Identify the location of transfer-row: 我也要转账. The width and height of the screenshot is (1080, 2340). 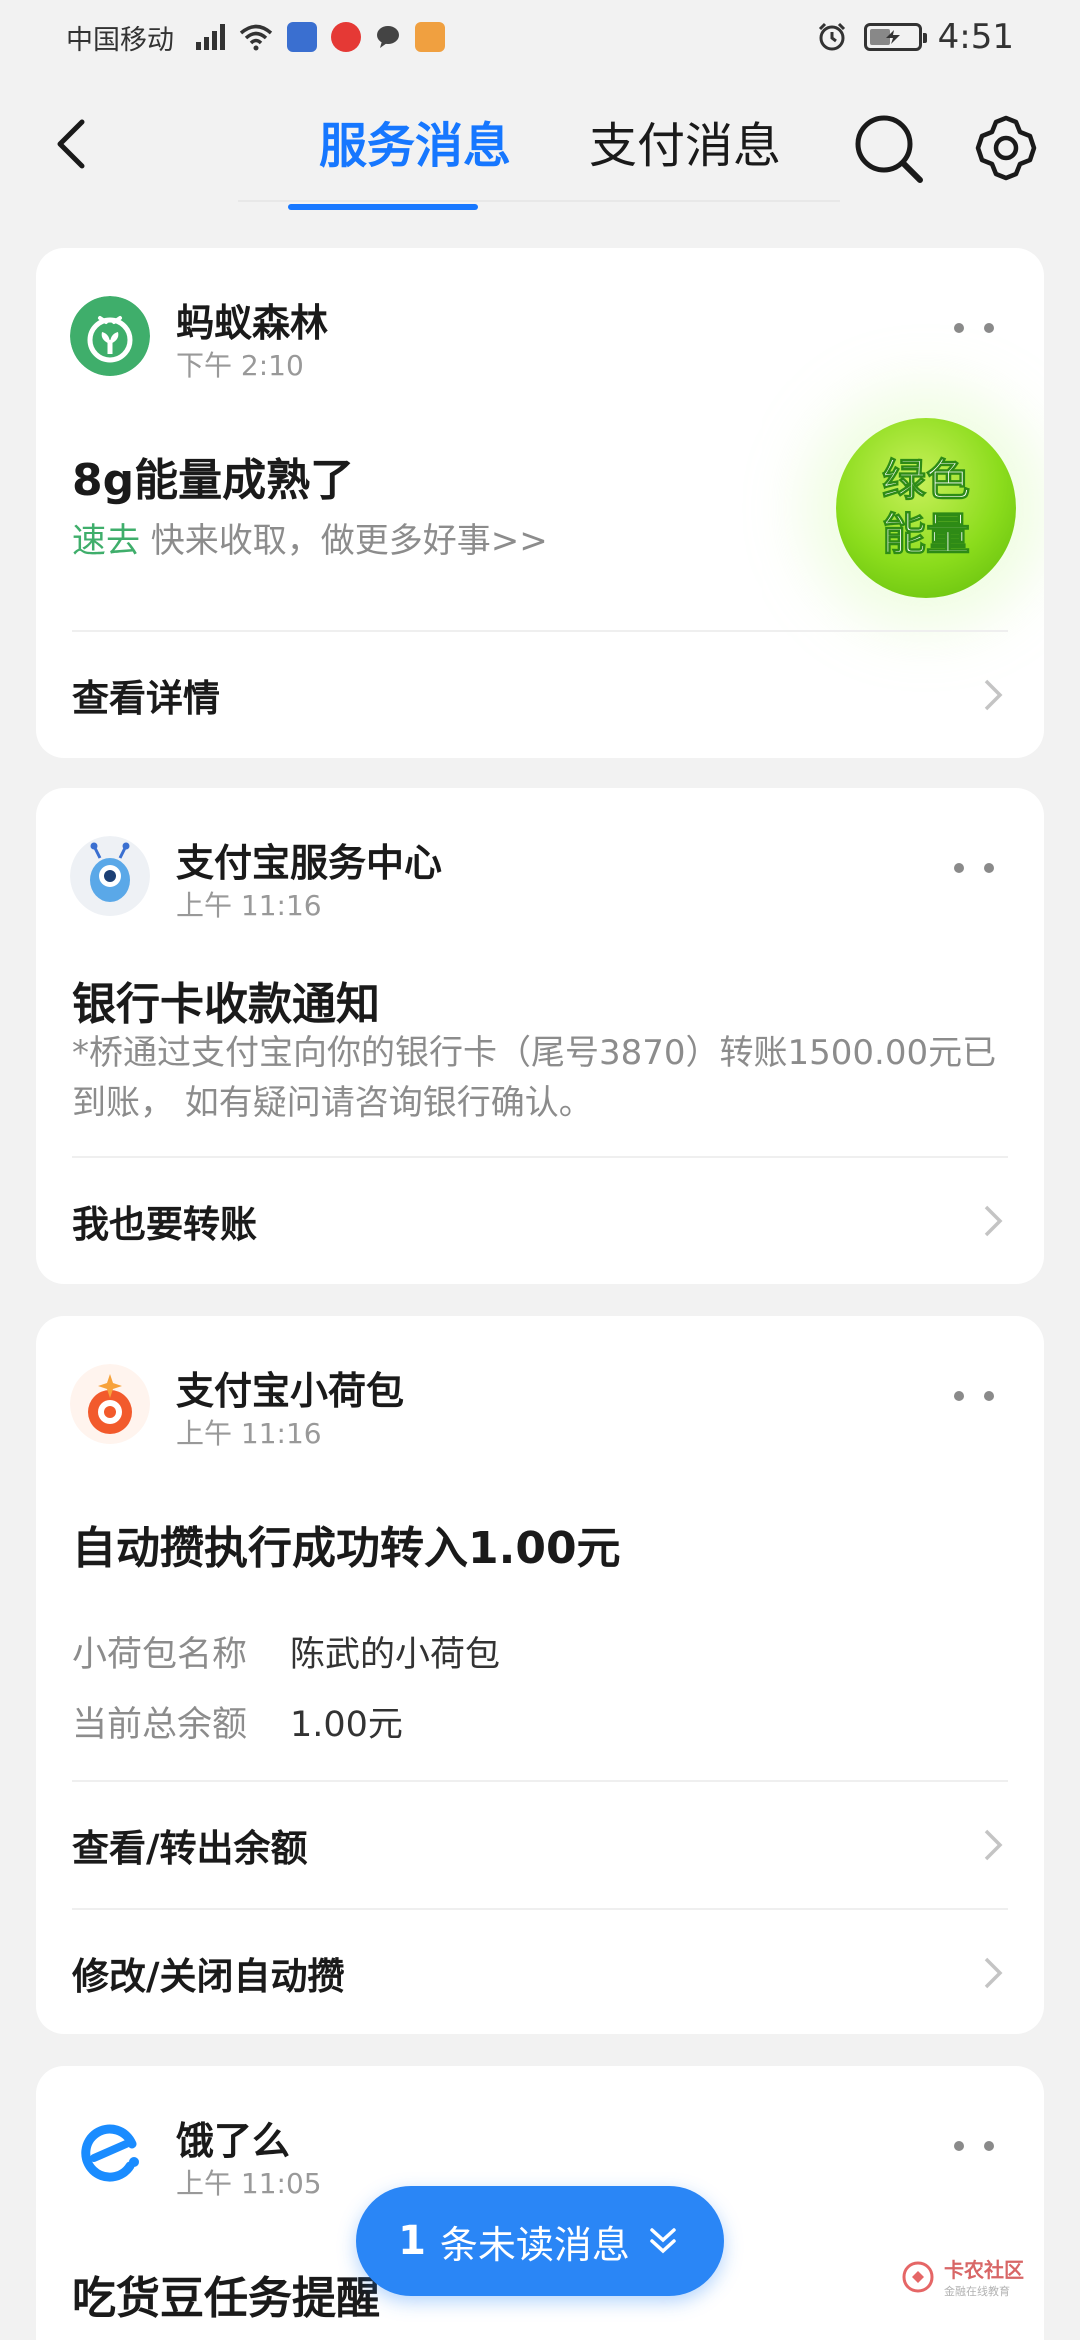
(540, 1221).